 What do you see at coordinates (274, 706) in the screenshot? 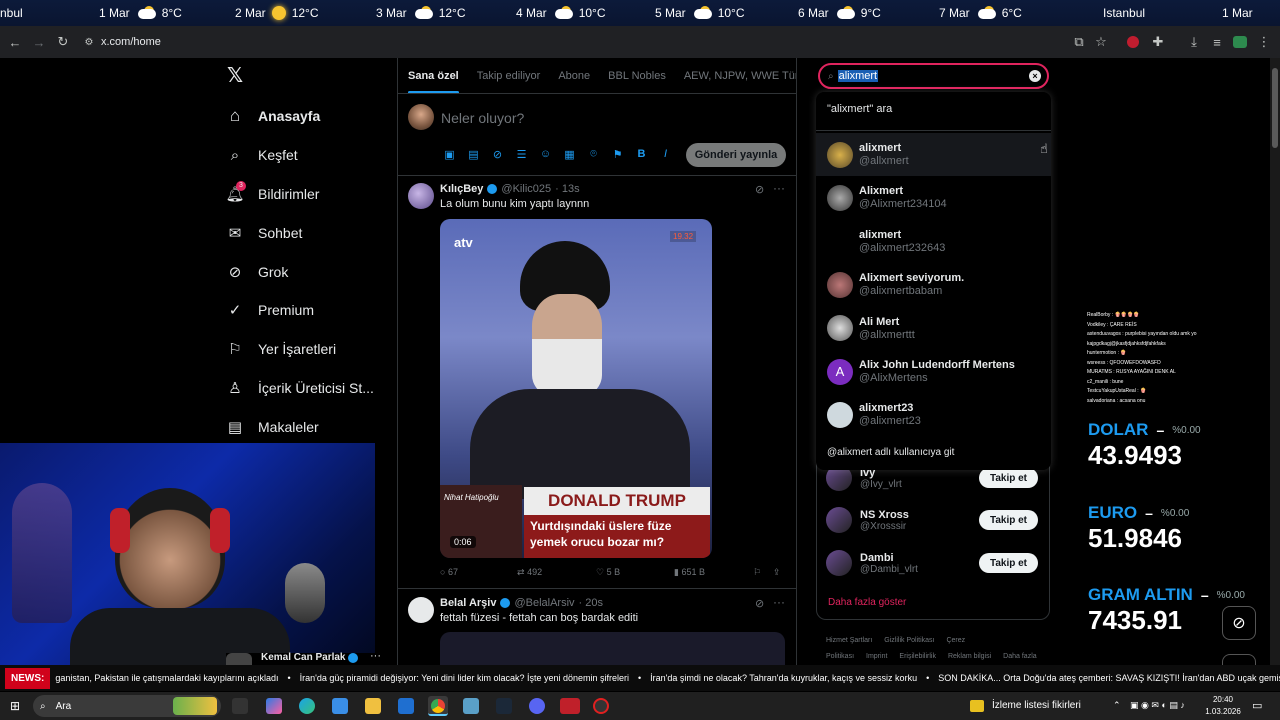
I see `copilot-icon` at bounding box center [274, 706].